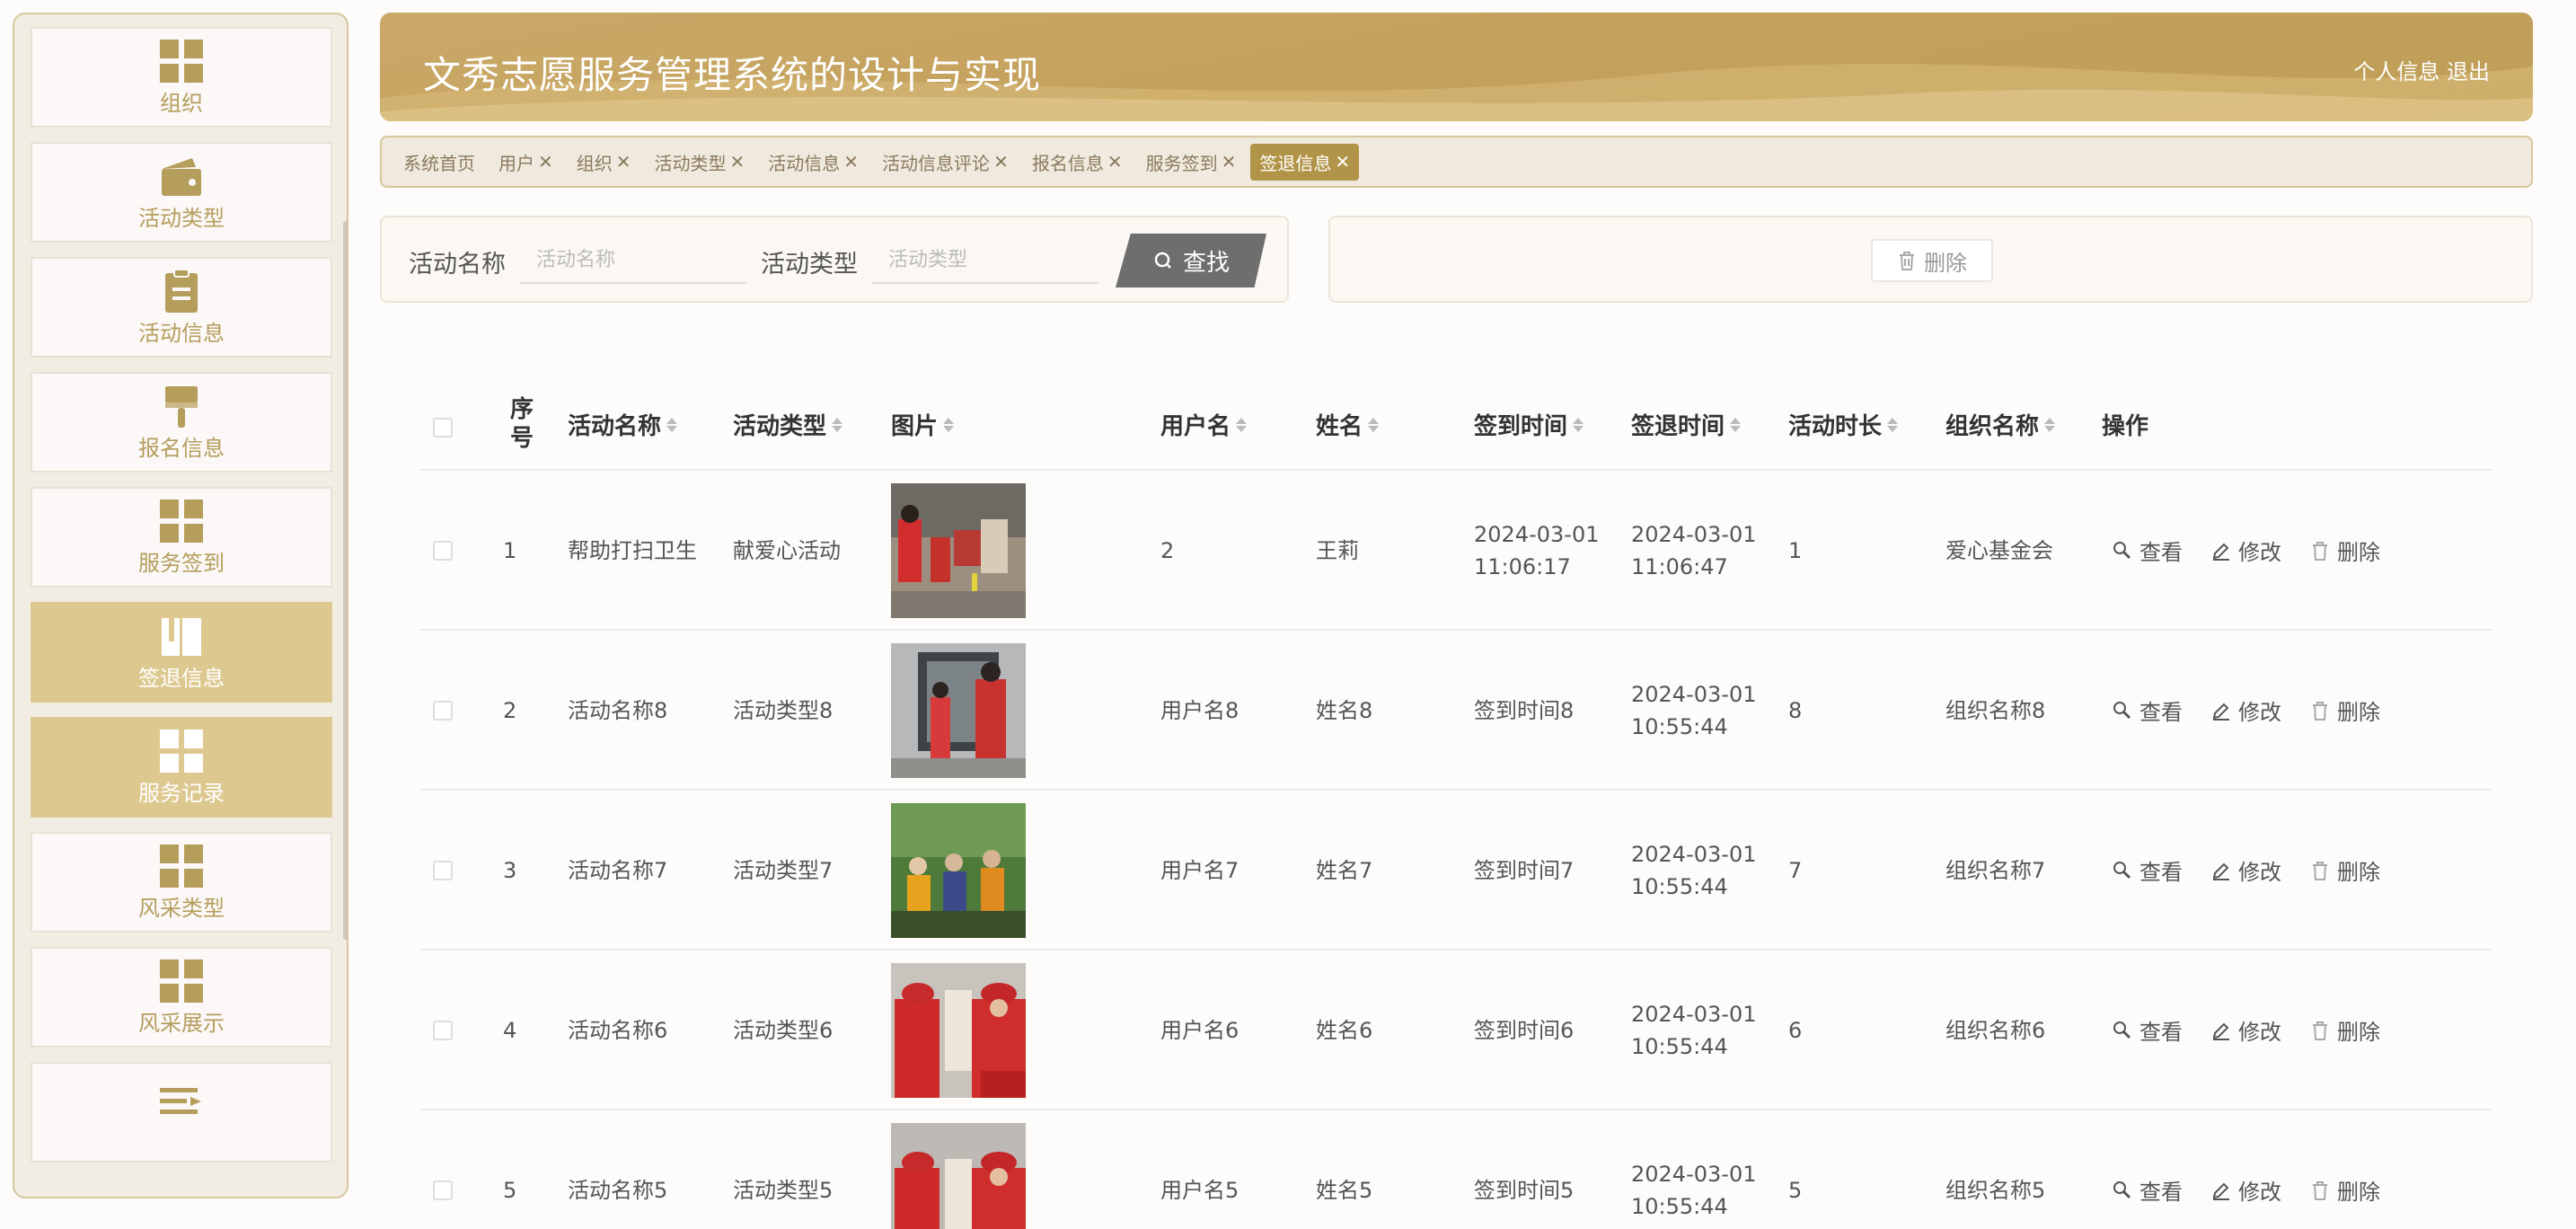  I want to click on column-header-1: 活动名称, so click(623, 424).